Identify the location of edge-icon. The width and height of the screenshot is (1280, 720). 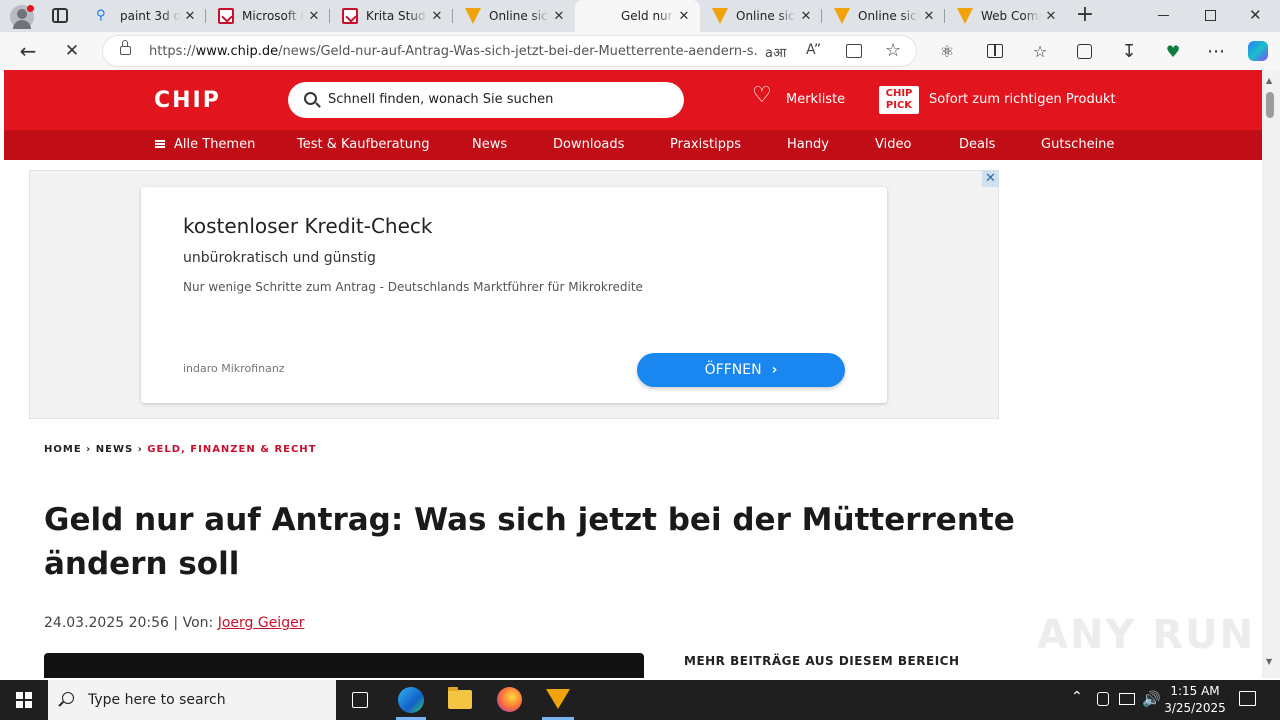
(411, 700).